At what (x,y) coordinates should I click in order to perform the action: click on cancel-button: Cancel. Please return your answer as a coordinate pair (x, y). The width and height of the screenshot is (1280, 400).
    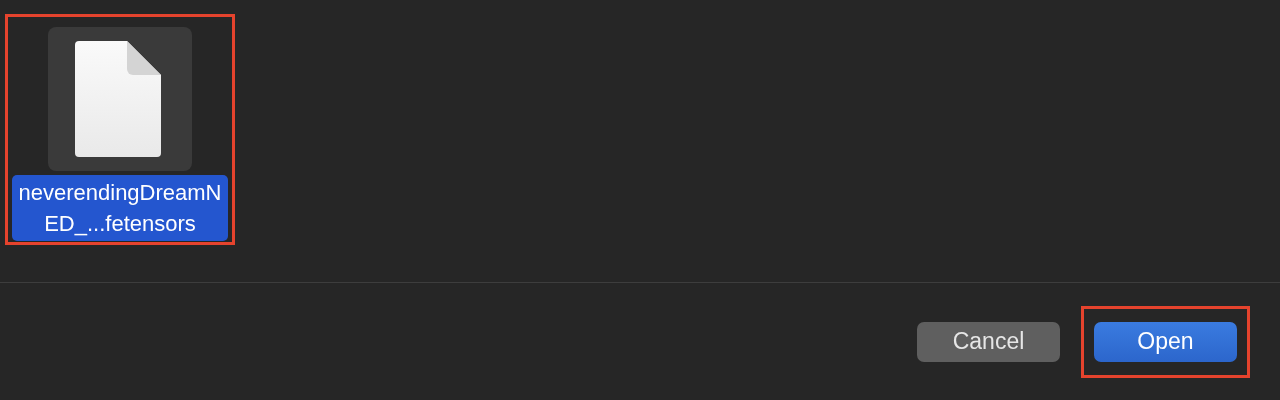
    Looking at the image, I should click on (988, 341).